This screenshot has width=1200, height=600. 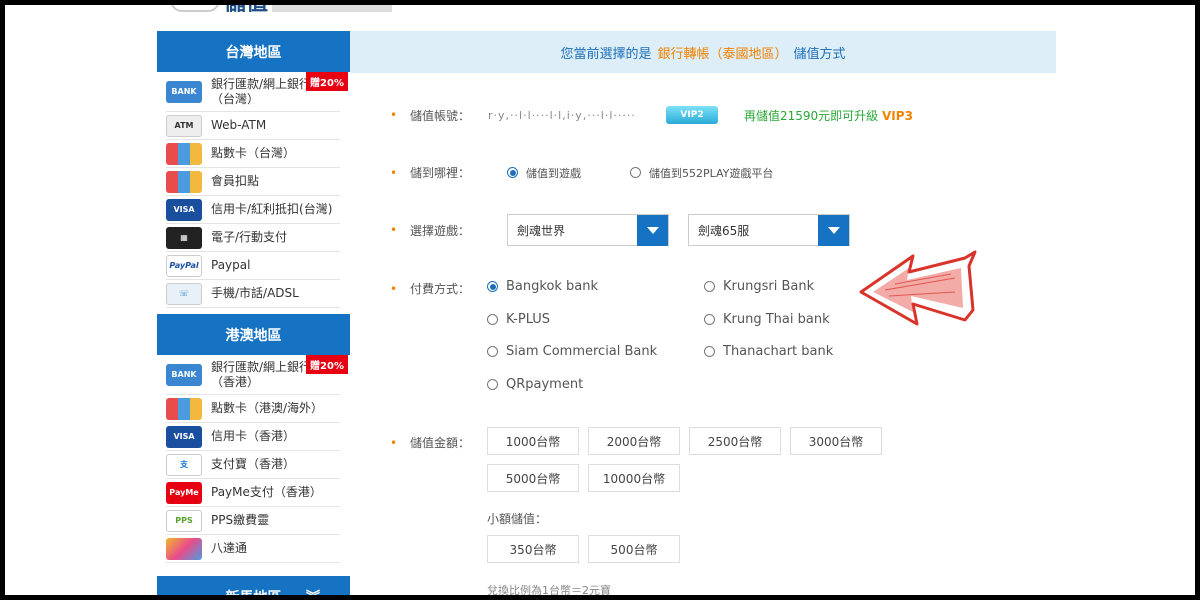 I want to click on sidebar-item-label: Paypal, so click(x=231, y=265).